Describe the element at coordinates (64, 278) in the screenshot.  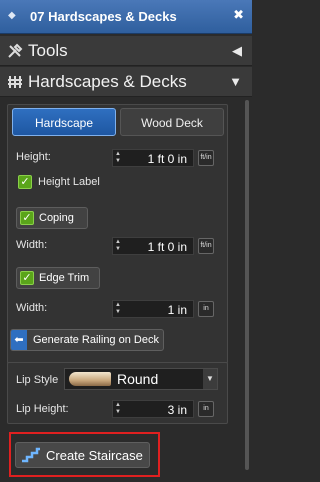
I see `edge-trim-label: Edge Trim` at that location.